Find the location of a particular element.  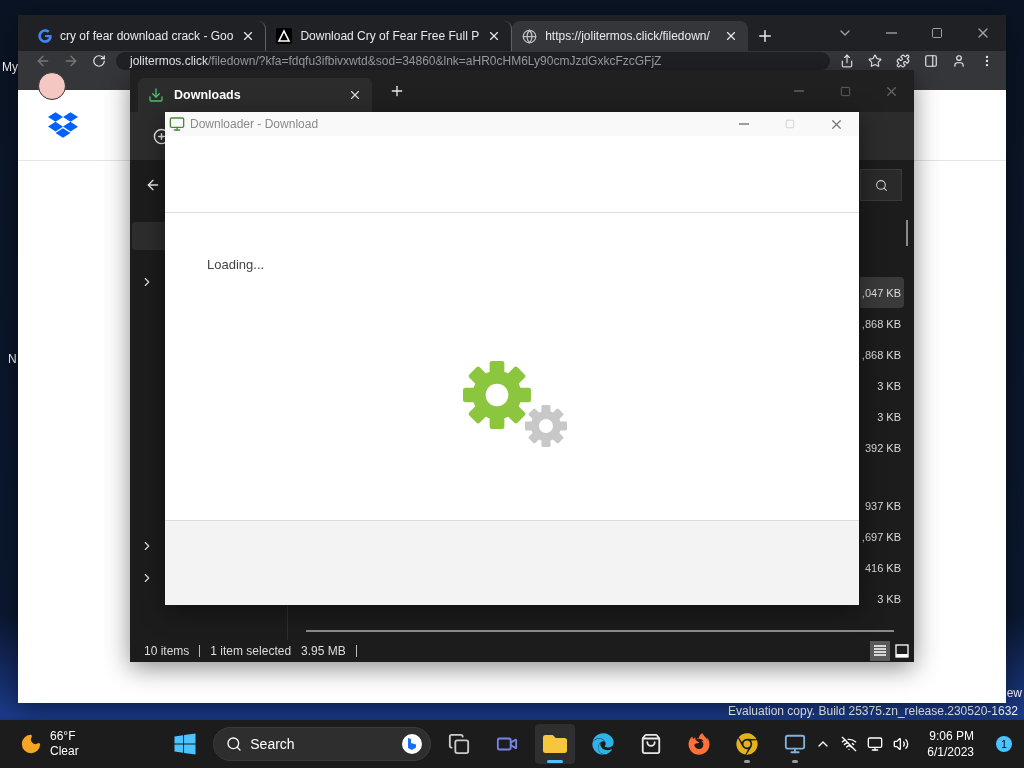

item-count: 10 items is located at coordinates (167, 651).